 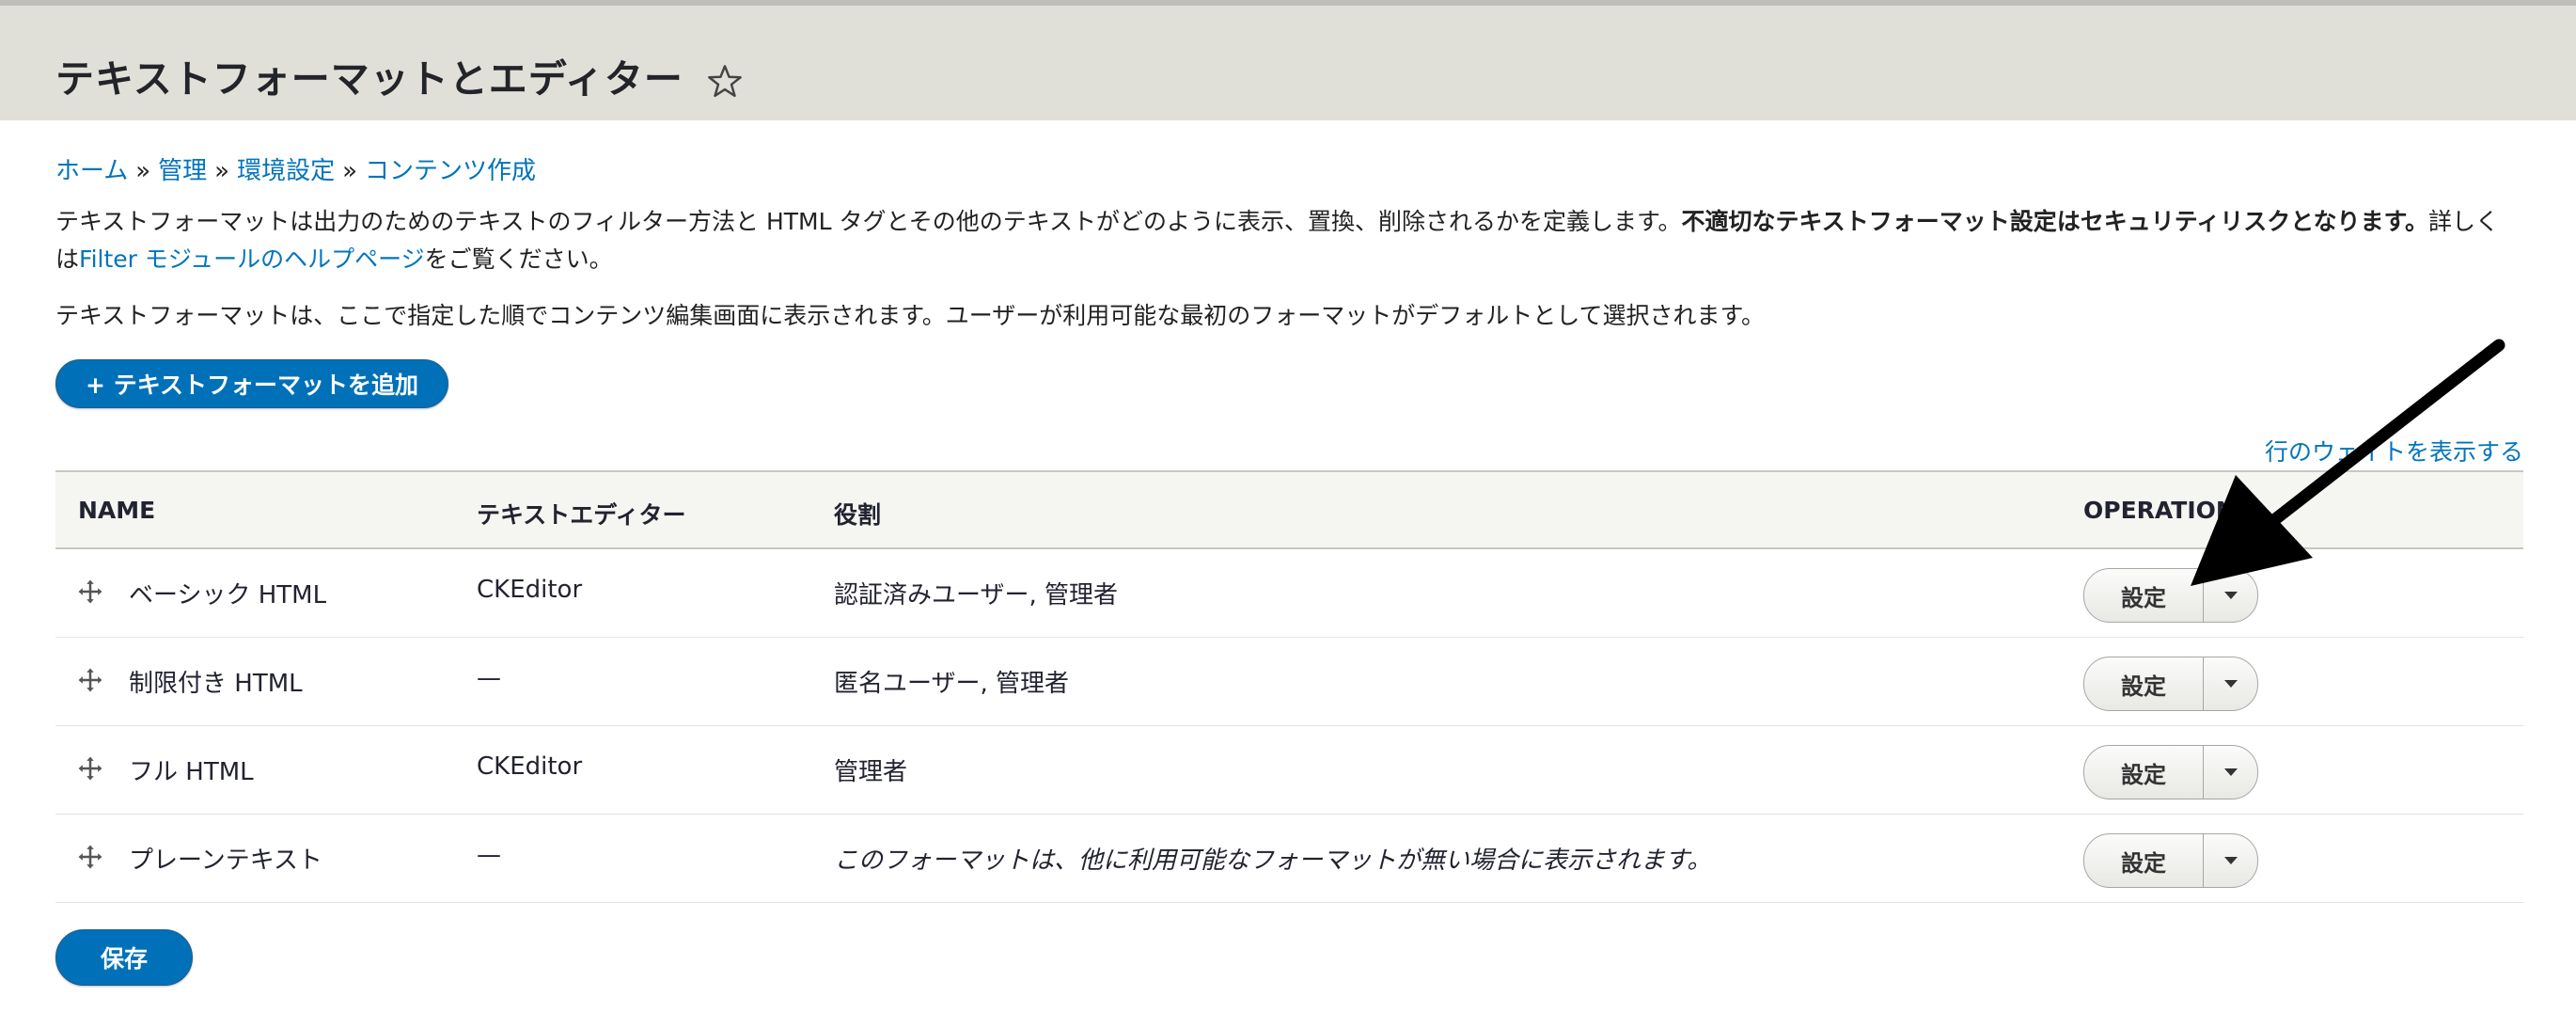 I want to click on breadcrumb: ホーム» 管理» 環境設定» コンテンツ作成, so click(x=295, y=171).